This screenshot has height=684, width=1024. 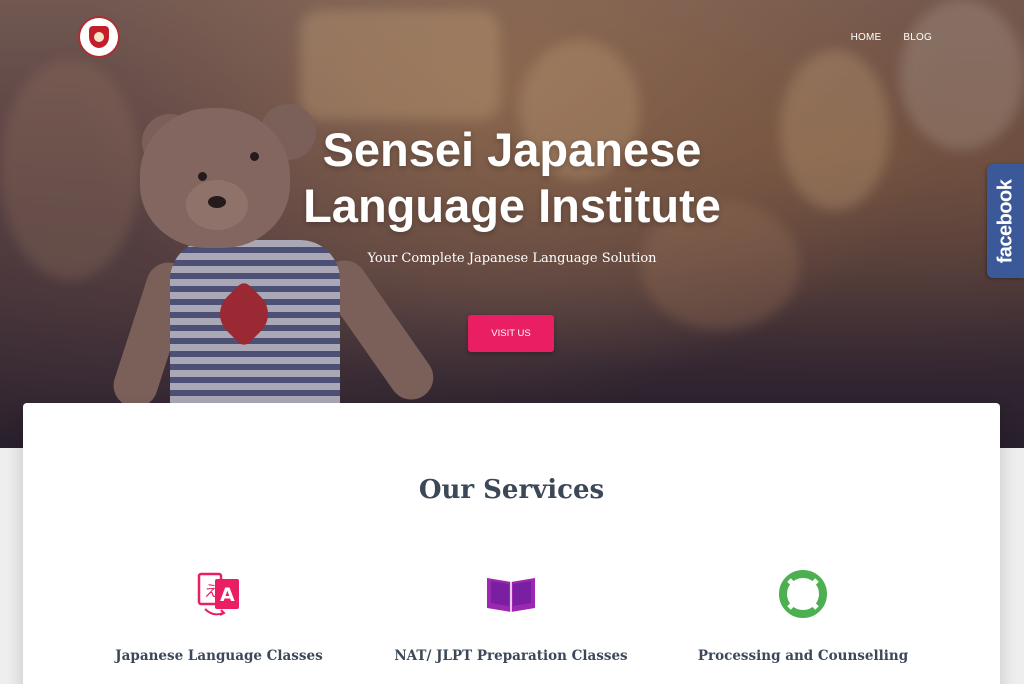 I want to click on service-label: NAT/ JLPT Preparation Classes, so click(x=511, y=656).